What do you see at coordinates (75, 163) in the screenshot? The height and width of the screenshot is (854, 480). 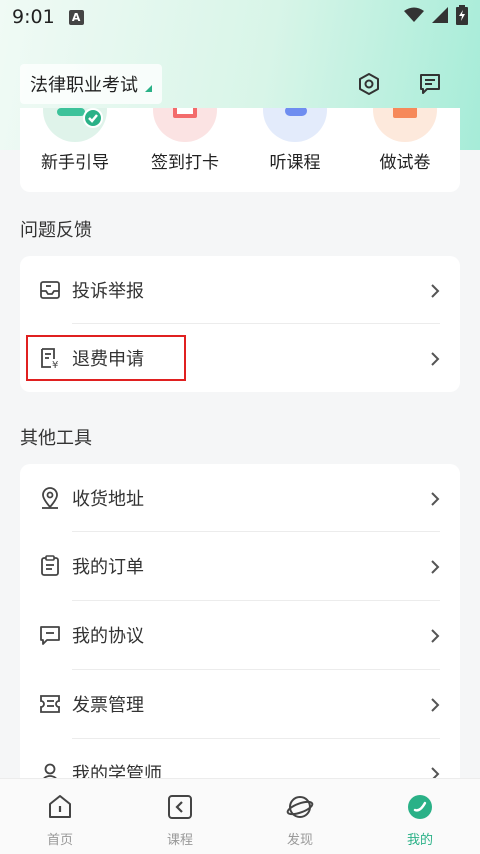 I see `quick-action-label: 新手引导` at bounding box center [75, 163].